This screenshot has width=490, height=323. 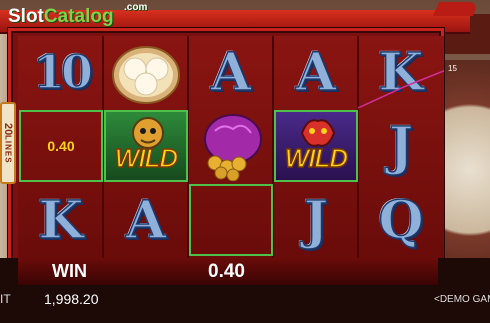 I want to click on lucky-bag-icon, so click(x=233, y=147).